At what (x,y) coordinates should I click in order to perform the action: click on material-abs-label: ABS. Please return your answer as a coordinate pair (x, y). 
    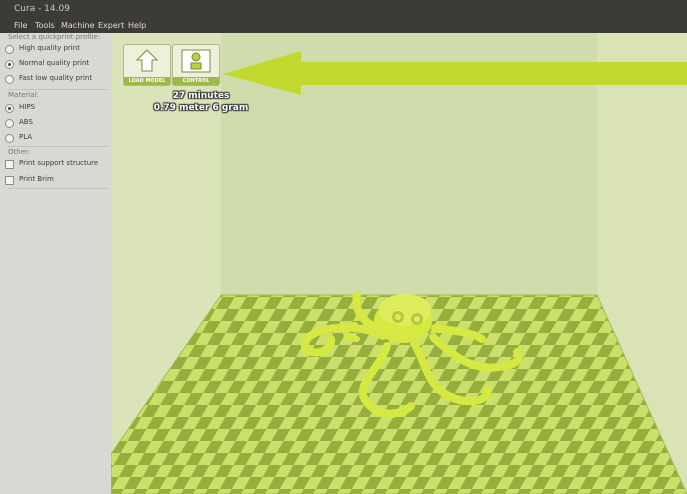
    Looking at the image, I should click on (26, 122).